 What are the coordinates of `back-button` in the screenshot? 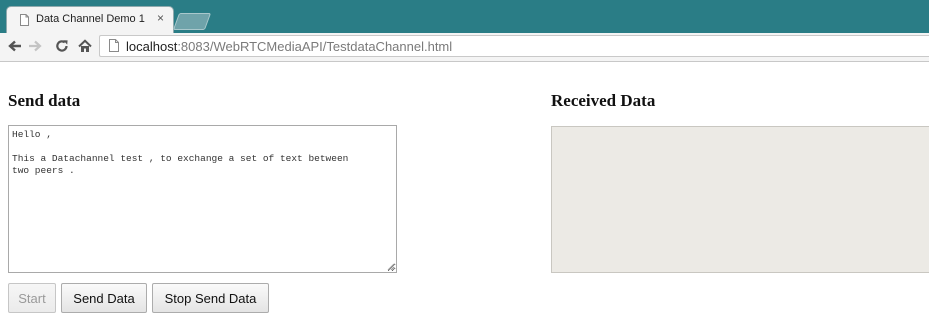 It's located at (15, 46).